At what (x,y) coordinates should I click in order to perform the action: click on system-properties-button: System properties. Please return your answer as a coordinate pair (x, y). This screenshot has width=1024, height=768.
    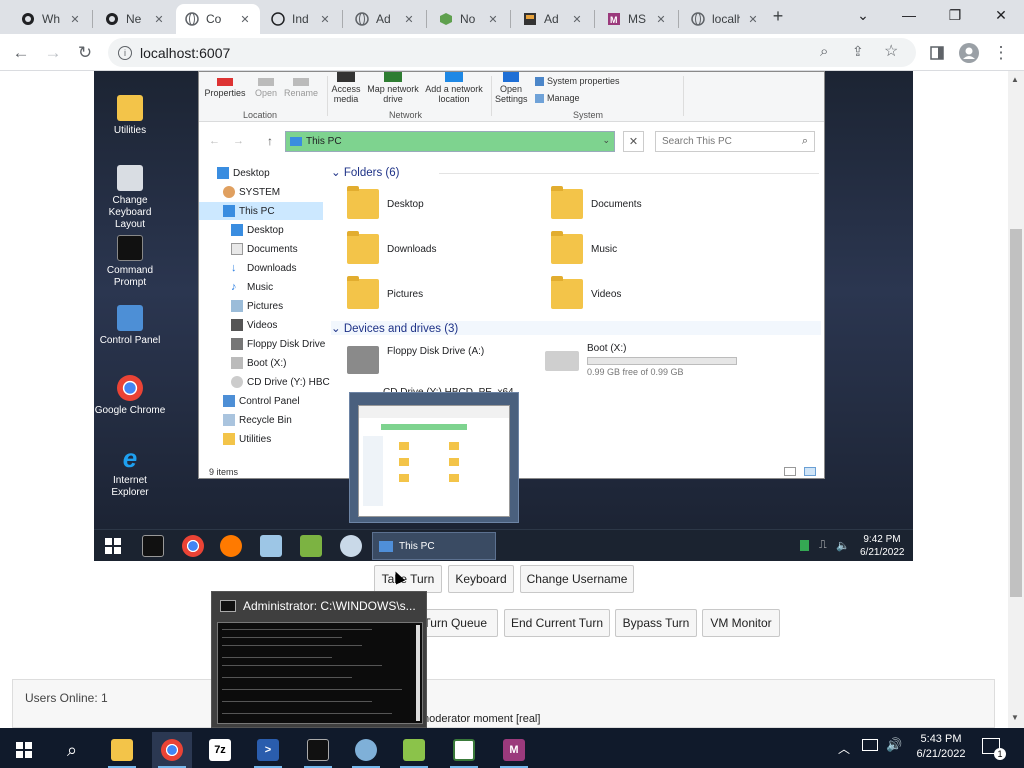
    Looking at the image, I should click on (577, 81).